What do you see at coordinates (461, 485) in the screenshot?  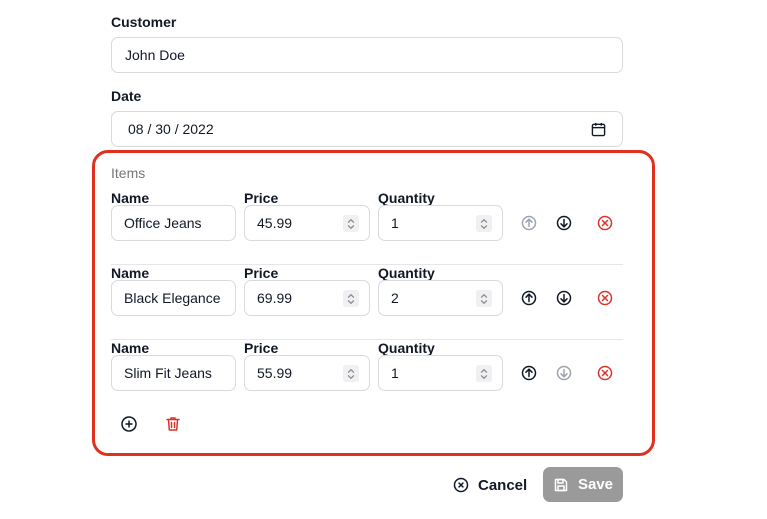 I see `cancel-x-circle-icon` at bounding box center [461, 485].